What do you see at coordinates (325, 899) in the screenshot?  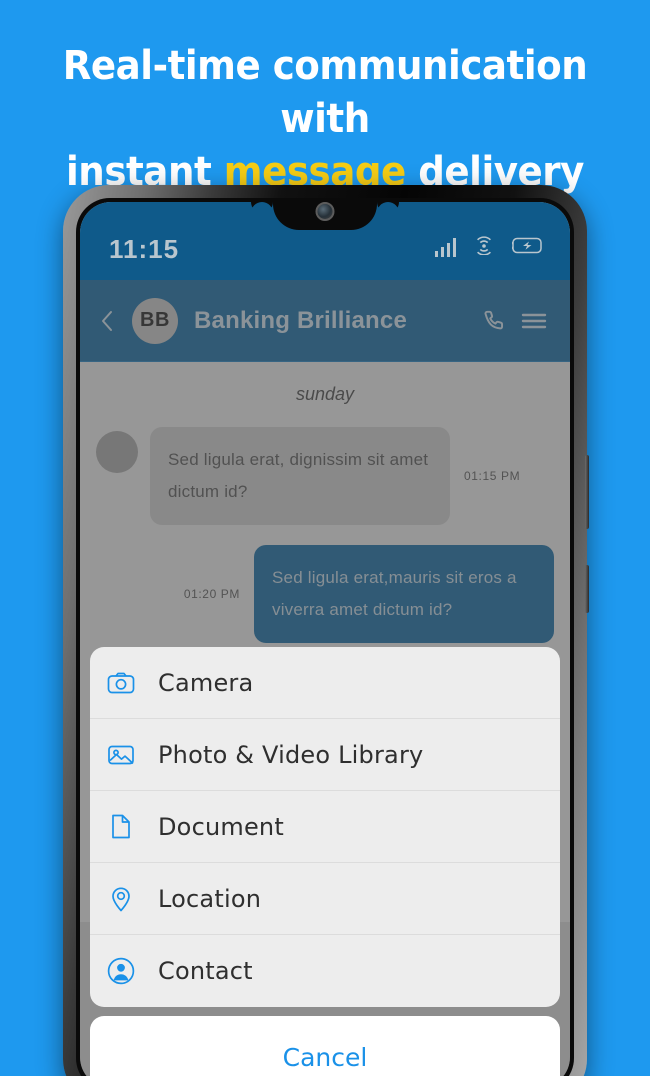 I see `action-sheet-item-location: Location` at bounding box center [325, 899].